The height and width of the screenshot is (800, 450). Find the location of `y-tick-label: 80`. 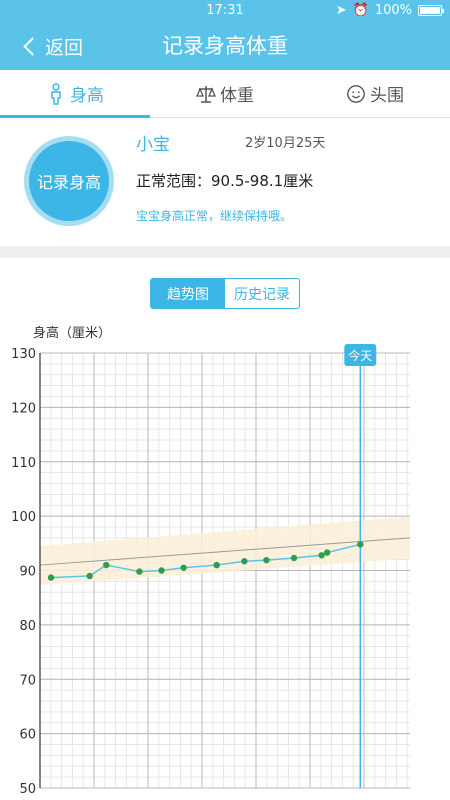

y-tick-label: 80 is located at coordinates (27, 626).